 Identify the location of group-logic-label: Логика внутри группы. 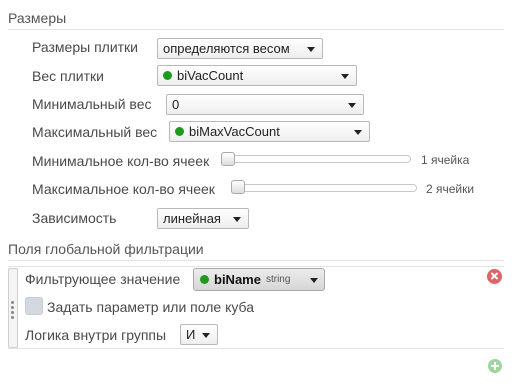
(96, 335).